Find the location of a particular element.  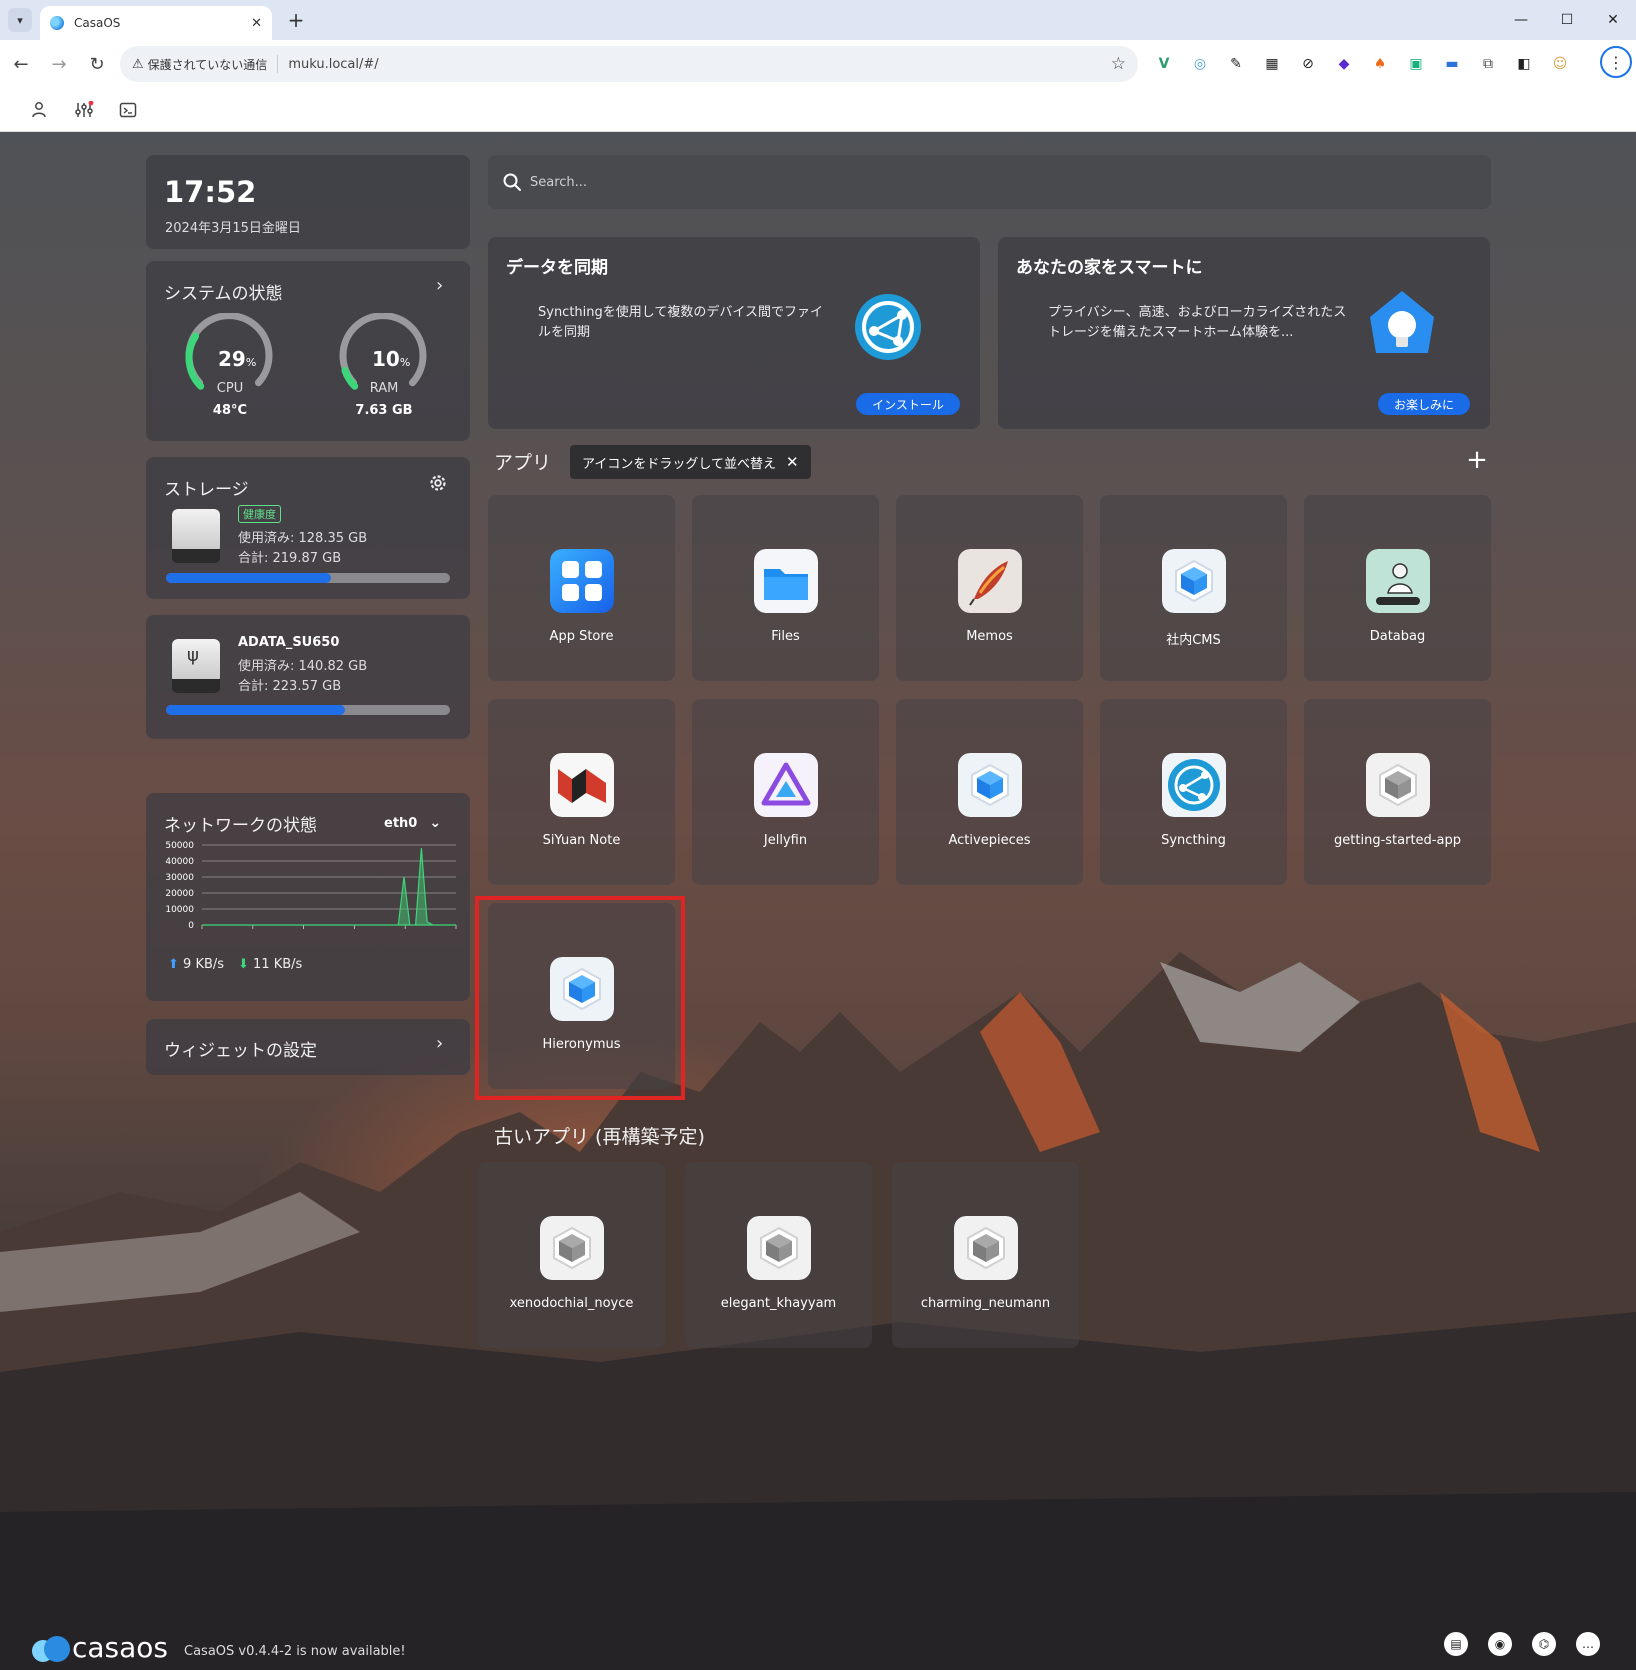

browser-menu-button: ⋮ is located at coordinates (1616, 62).